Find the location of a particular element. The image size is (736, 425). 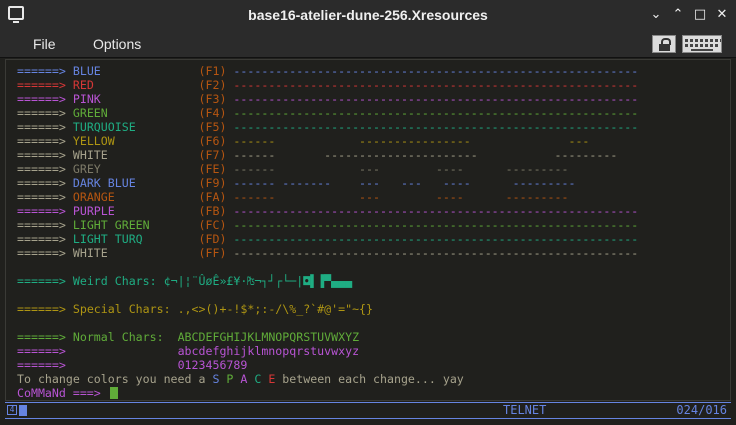

special-label: Special Chars: is located at coordinates (121, 309).